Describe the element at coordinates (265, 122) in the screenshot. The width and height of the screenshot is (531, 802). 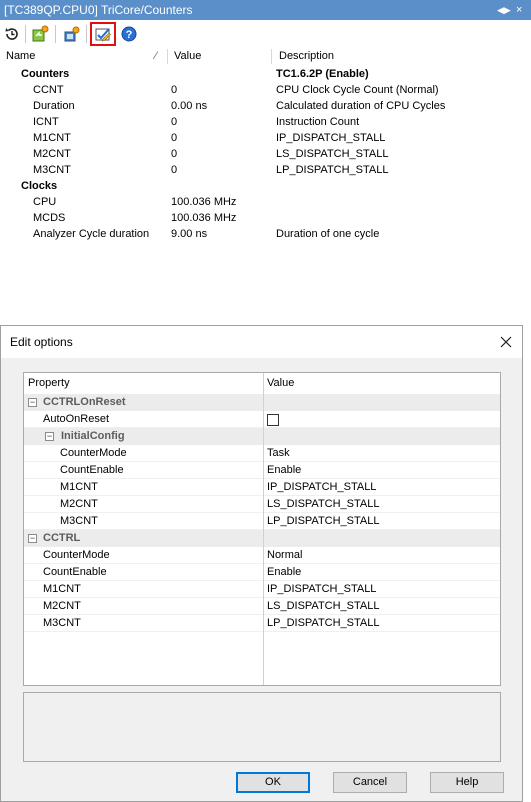
I see `counter-row: ICNT 0 Instruction Count` at that location.